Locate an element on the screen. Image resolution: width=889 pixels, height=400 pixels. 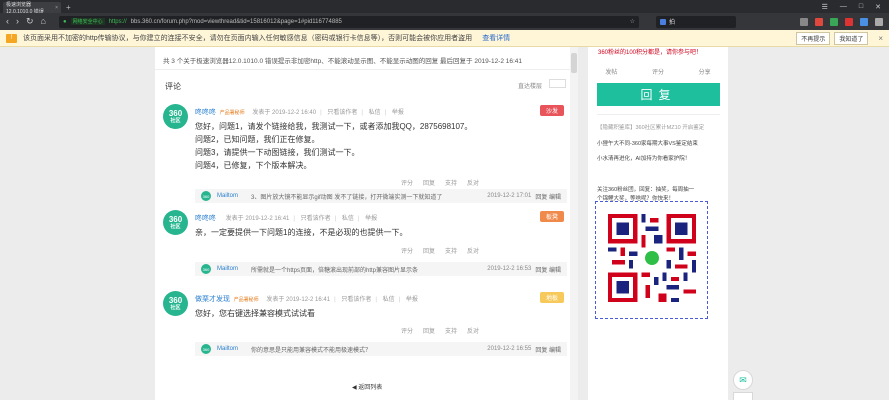
sidebar-link: 小水清再进化，AI加持为你看家护院！ is located at coordinates (643, 158).